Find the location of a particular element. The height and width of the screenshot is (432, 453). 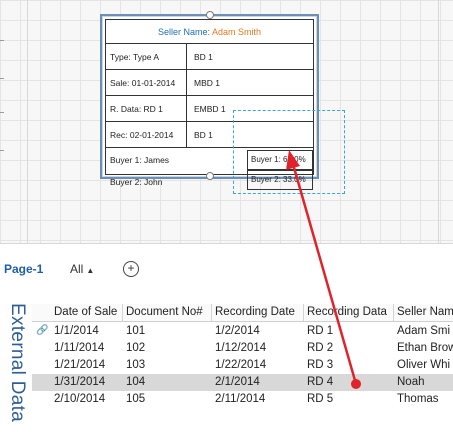

arrow-head-icon is located at coordinates (293, 160).